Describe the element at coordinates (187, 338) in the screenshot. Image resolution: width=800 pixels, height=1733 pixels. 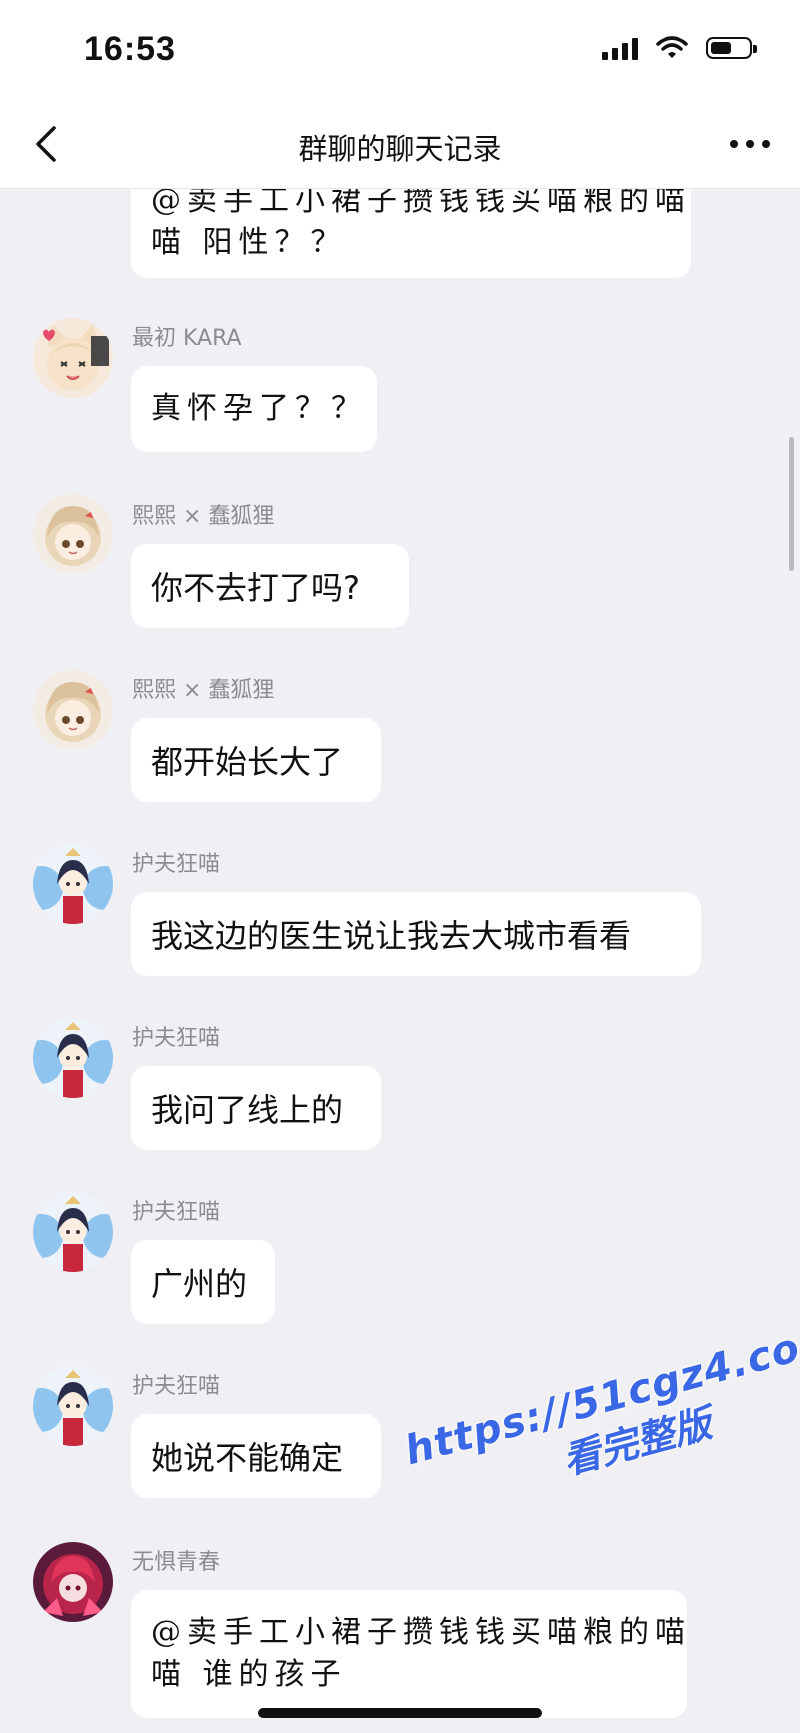
I see `sender-name: 最初 KARA` at that location.